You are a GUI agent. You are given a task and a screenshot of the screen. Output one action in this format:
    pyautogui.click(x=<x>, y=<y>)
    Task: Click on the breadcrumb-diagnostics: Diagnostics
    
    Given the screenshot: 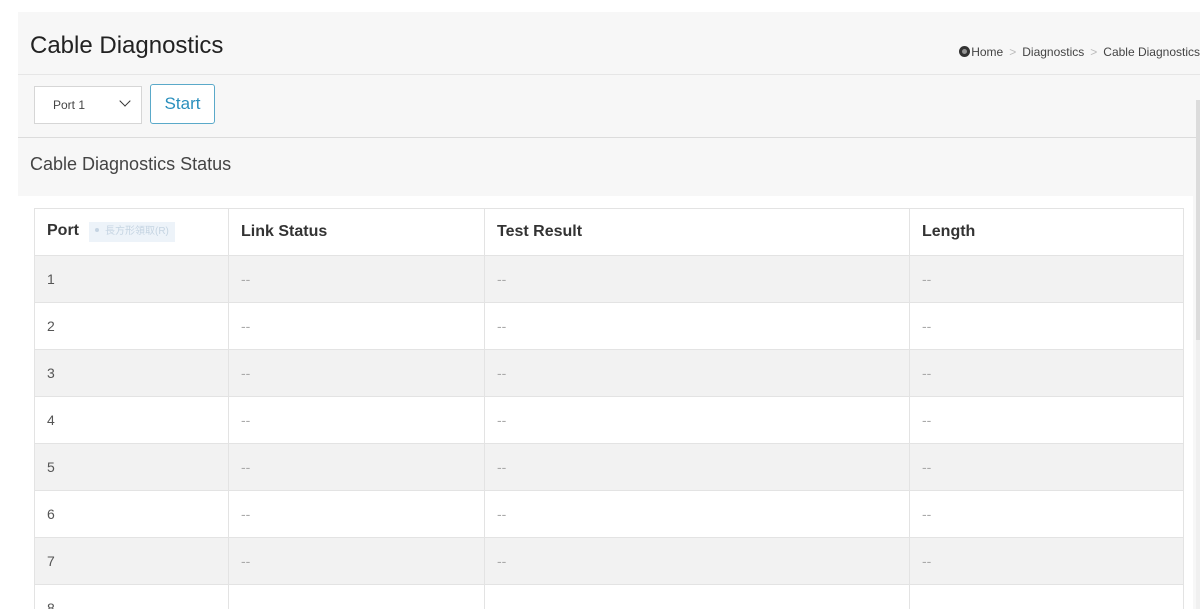 What is the action you would take?
    pyautogui.click(x=1053, y=52)
    